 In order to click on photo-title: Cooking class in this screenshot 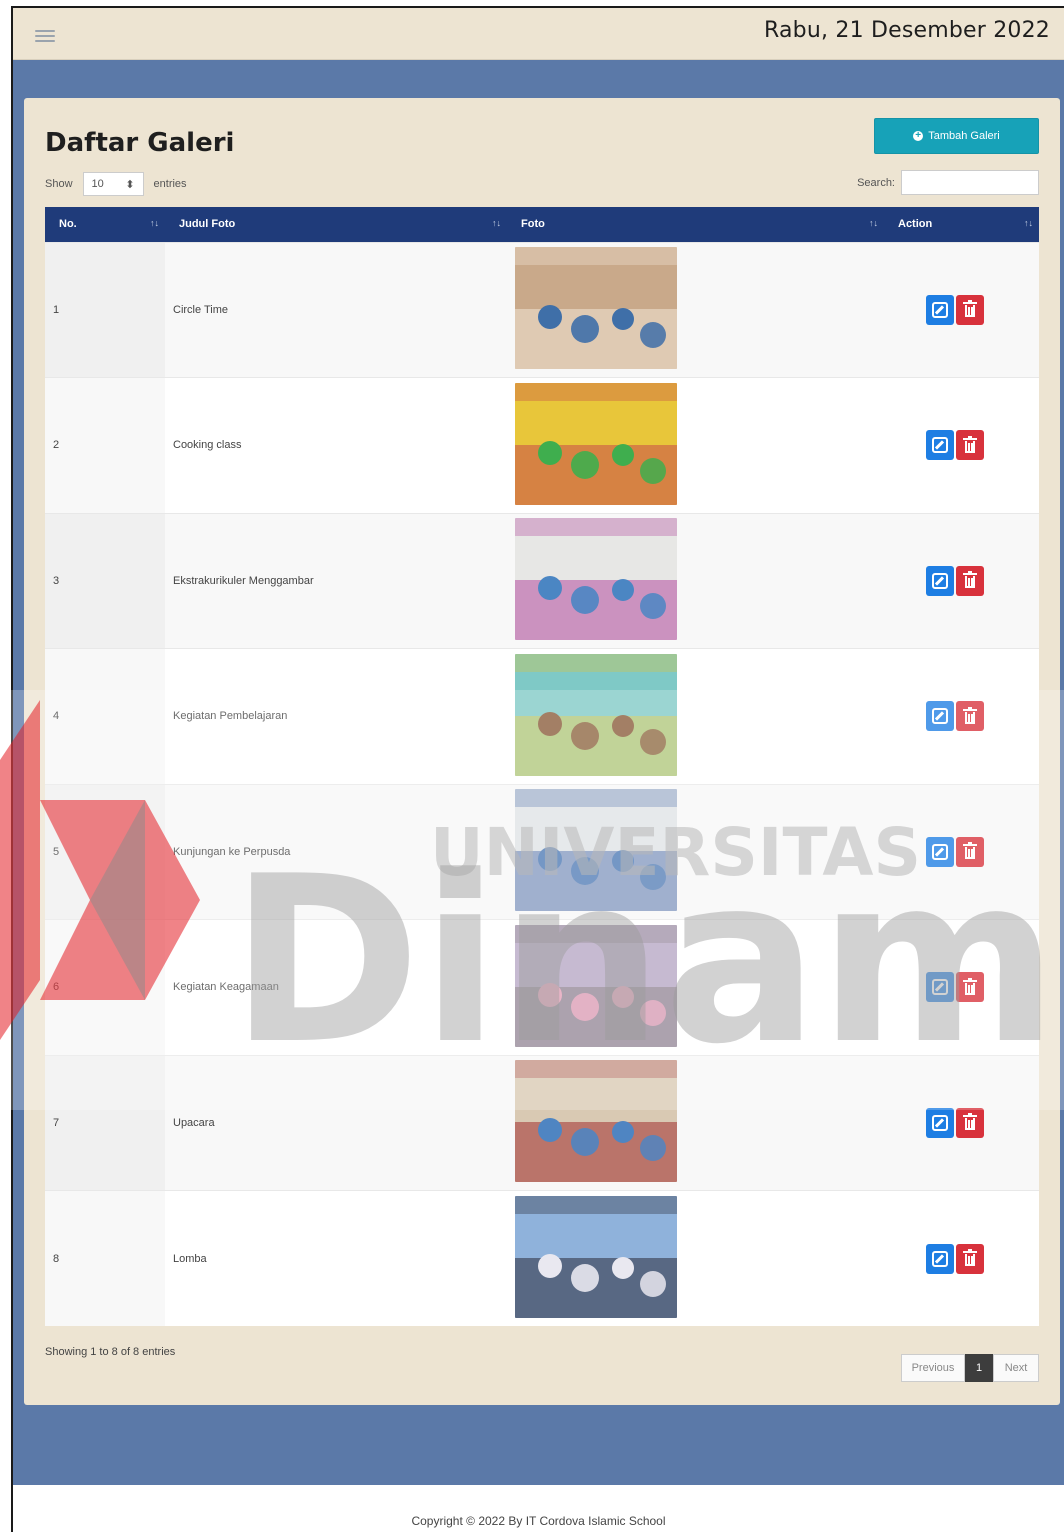, I will do `click(207, 445)`.